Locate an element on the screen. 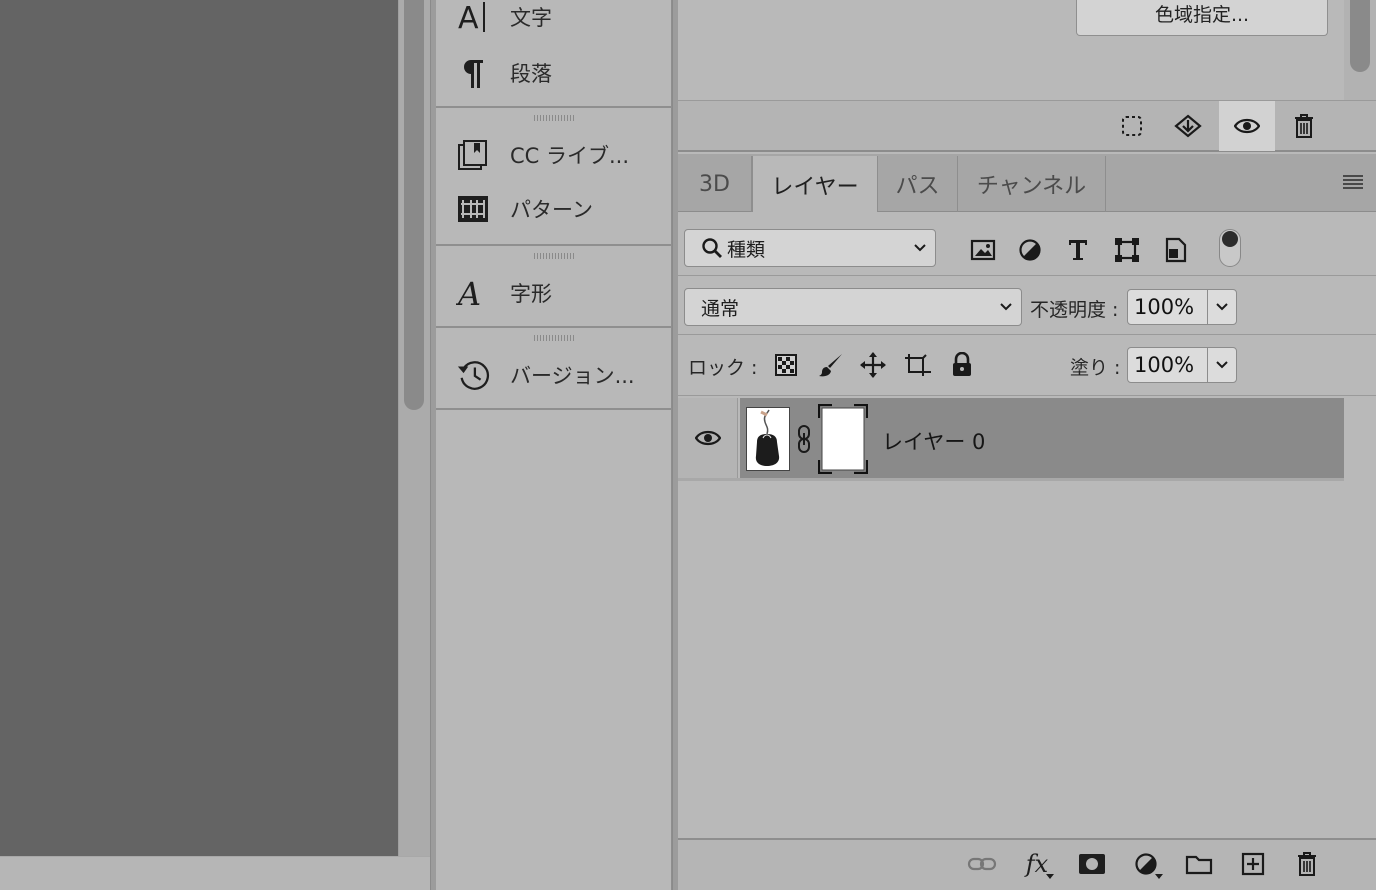  lock-pixels-icon is located at coordinates (831, 365).